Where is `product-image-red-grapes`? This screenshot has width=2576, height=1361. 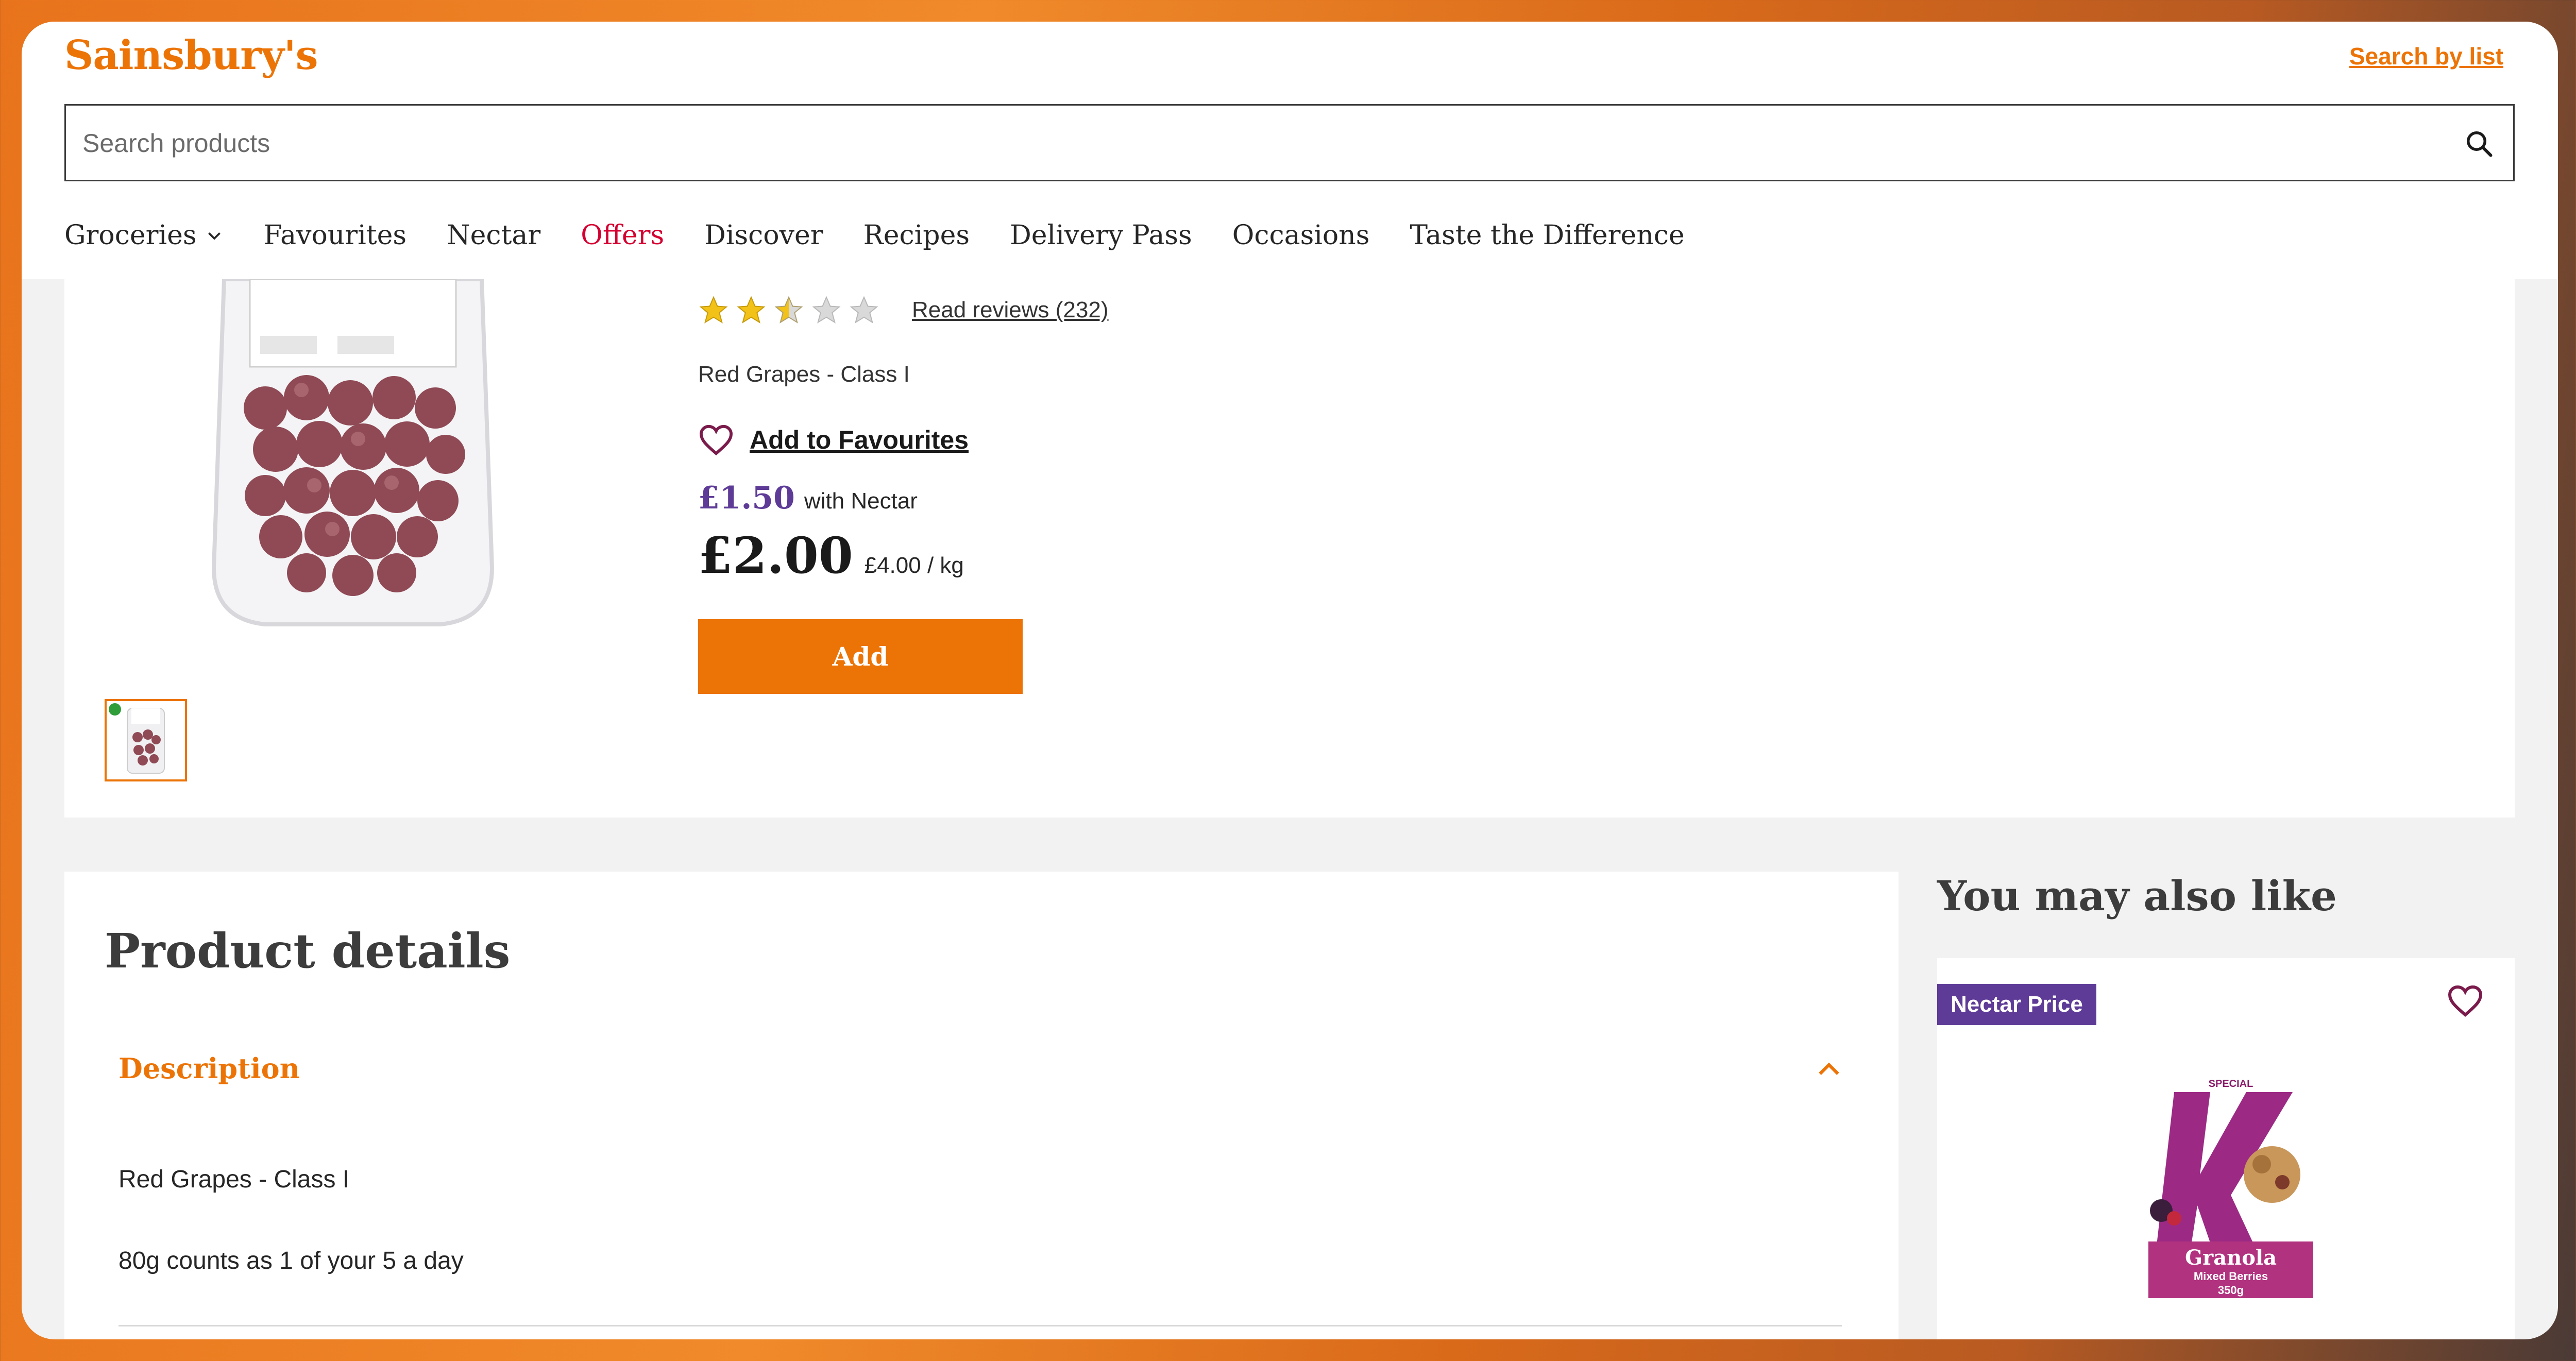 product-image-red-grapes is located at coordinates (353, 454).